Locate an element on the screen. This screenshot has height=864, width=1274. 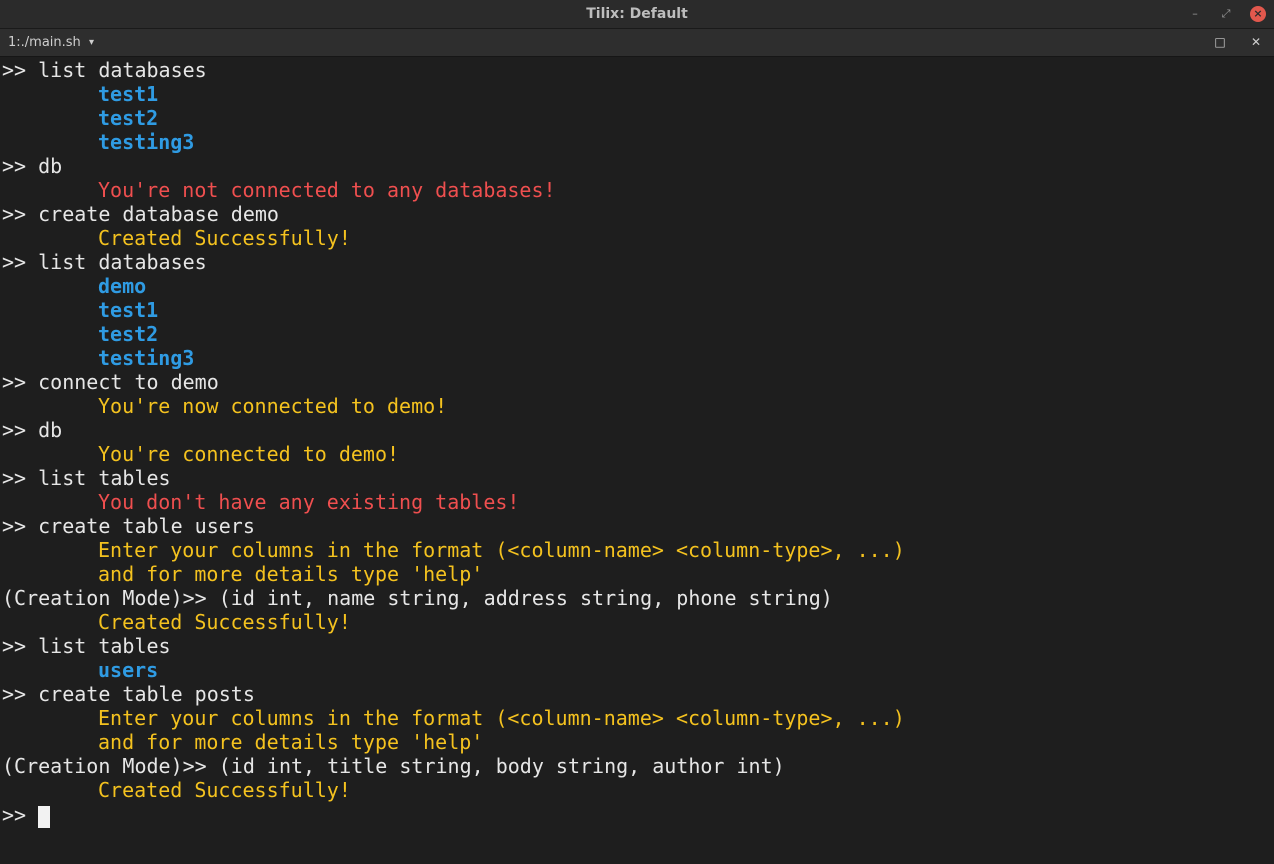
command-line: >> create database demo is located at coordinates (140, 214).